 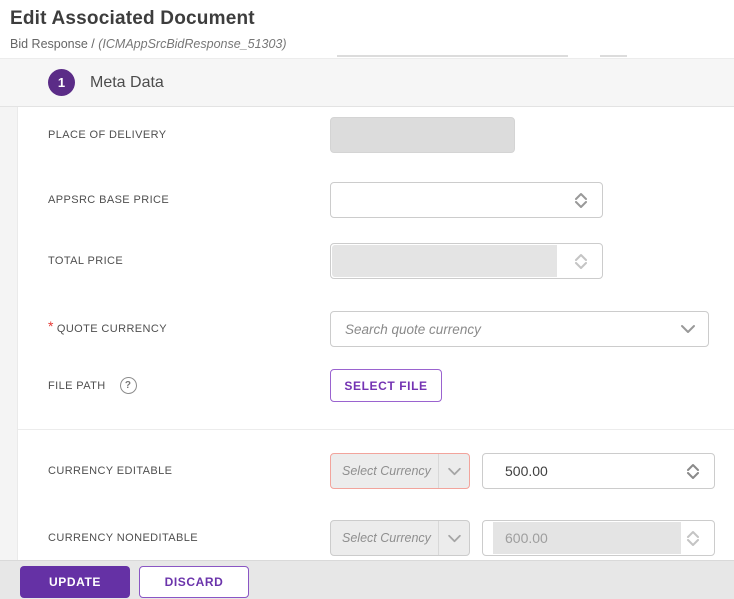 I want to click on currency-noneditable-dropdown: Select Currency, so click(x=400, y=538).